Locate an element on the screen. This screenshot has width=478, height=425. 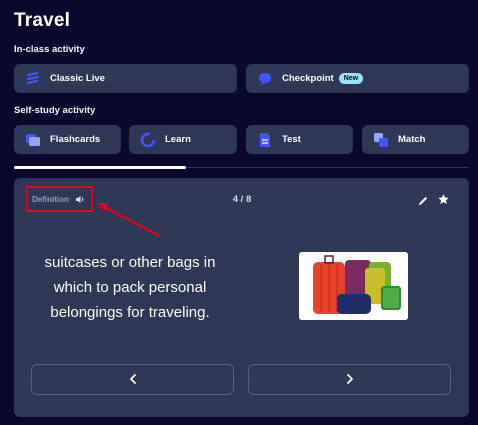
speaker-icon is located at coordinates (80, 199).